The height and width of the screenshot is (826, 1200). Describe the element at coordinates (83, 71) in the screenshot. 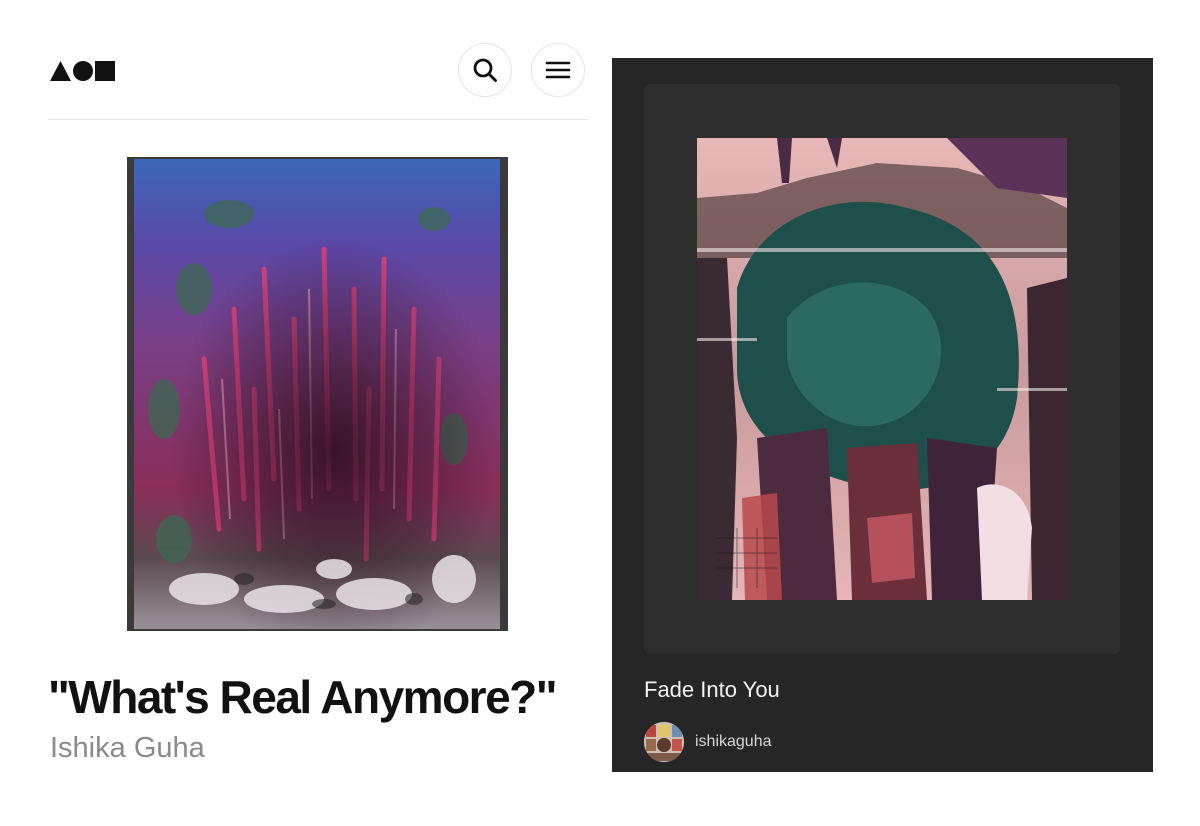

I see `triangle-circle-square-logo` at that location.